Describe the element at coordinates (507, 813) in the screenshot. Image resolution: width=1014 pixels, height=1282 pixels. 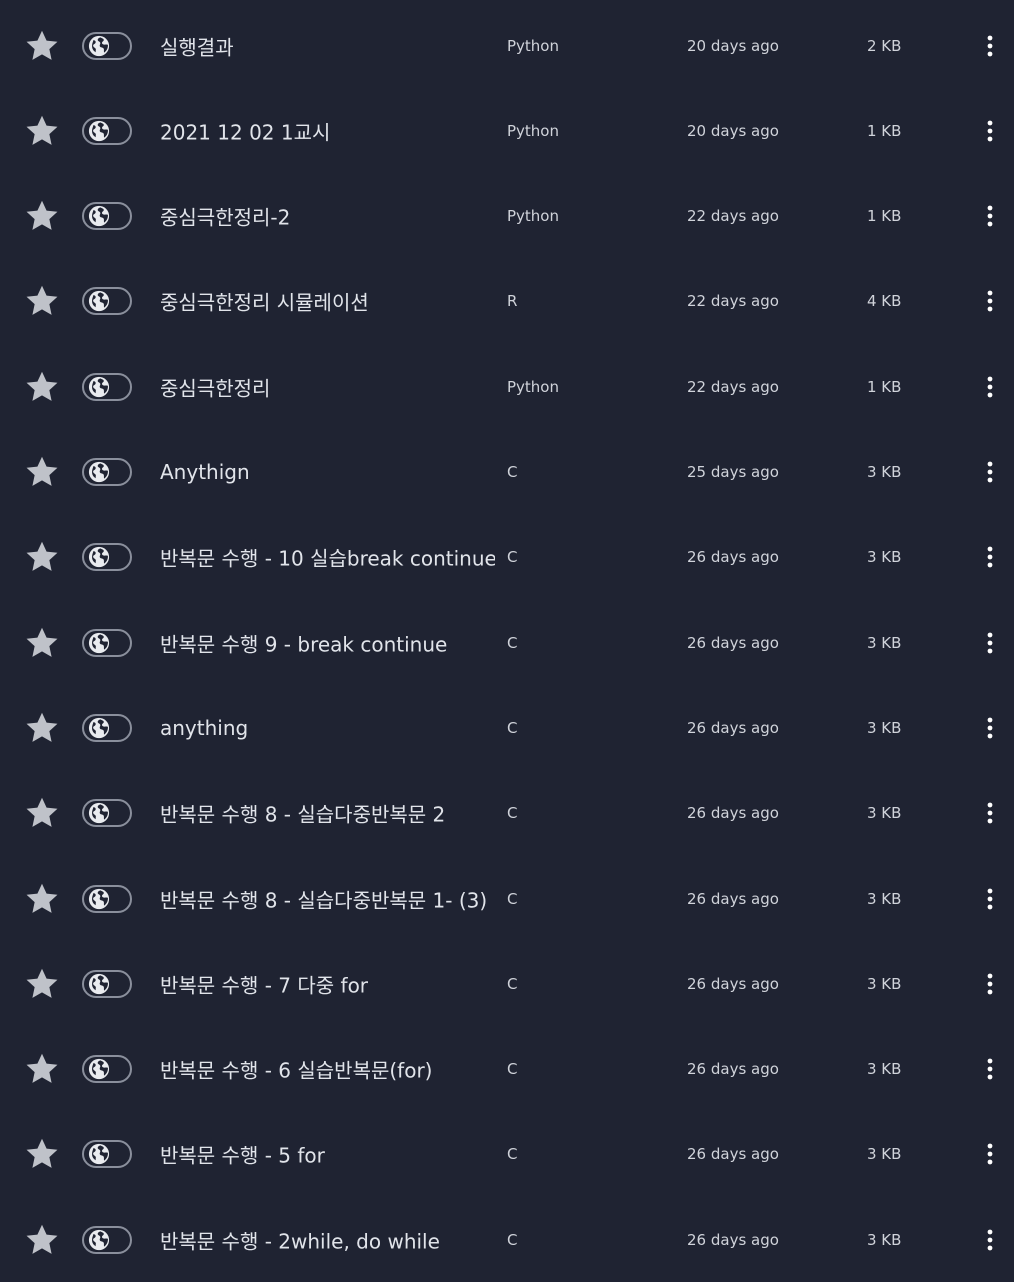
I see `list-item: 반복문 수행 8 - 실습다중반복문 2 C 26 days ago 3 KB` at that location.